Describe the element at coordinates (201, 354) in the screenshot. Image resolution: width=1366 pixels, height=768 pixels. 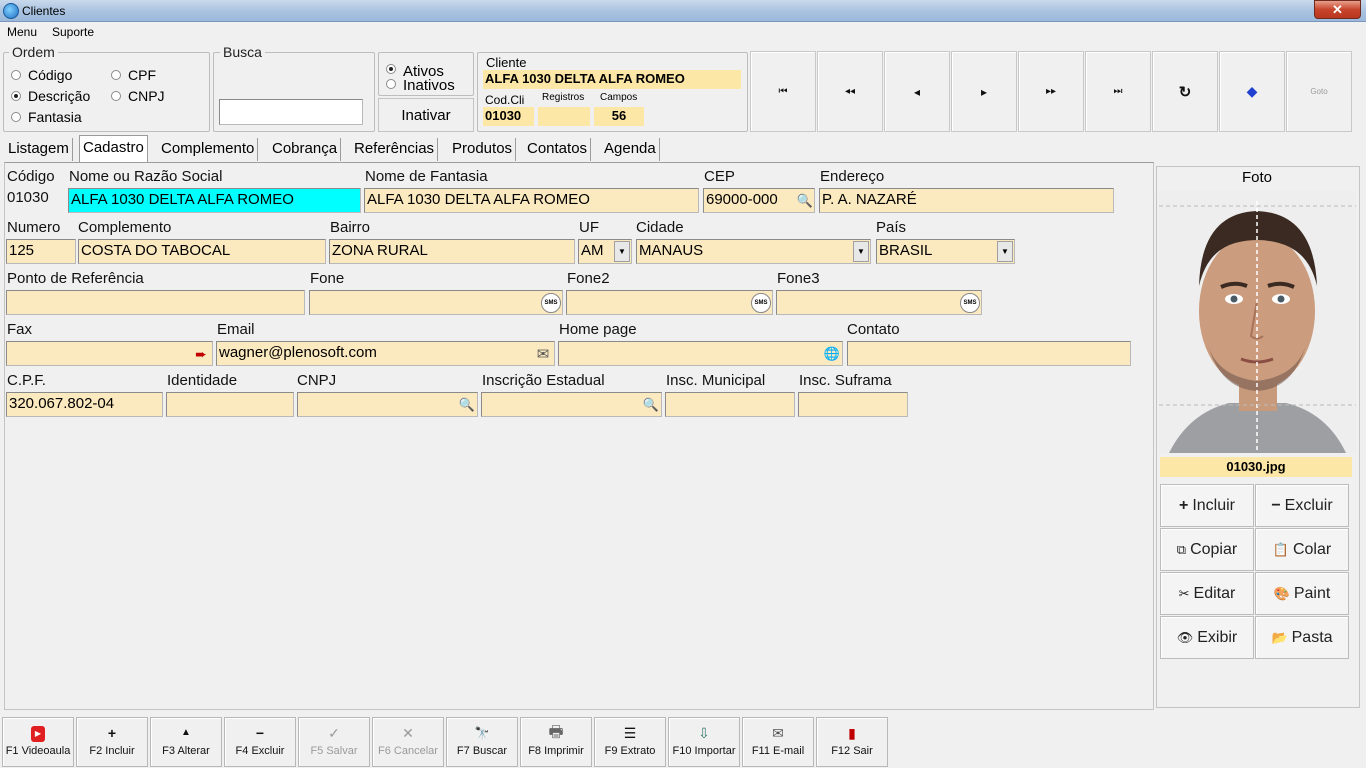
I see `fax-send-icon: ➨` at that location.